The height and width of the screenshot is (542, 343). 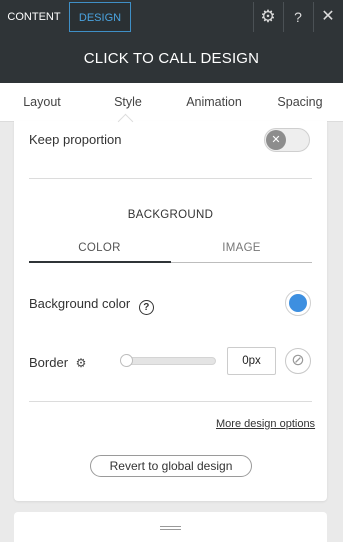 I want to click on background-color-picker, so click(x=298, y=303).